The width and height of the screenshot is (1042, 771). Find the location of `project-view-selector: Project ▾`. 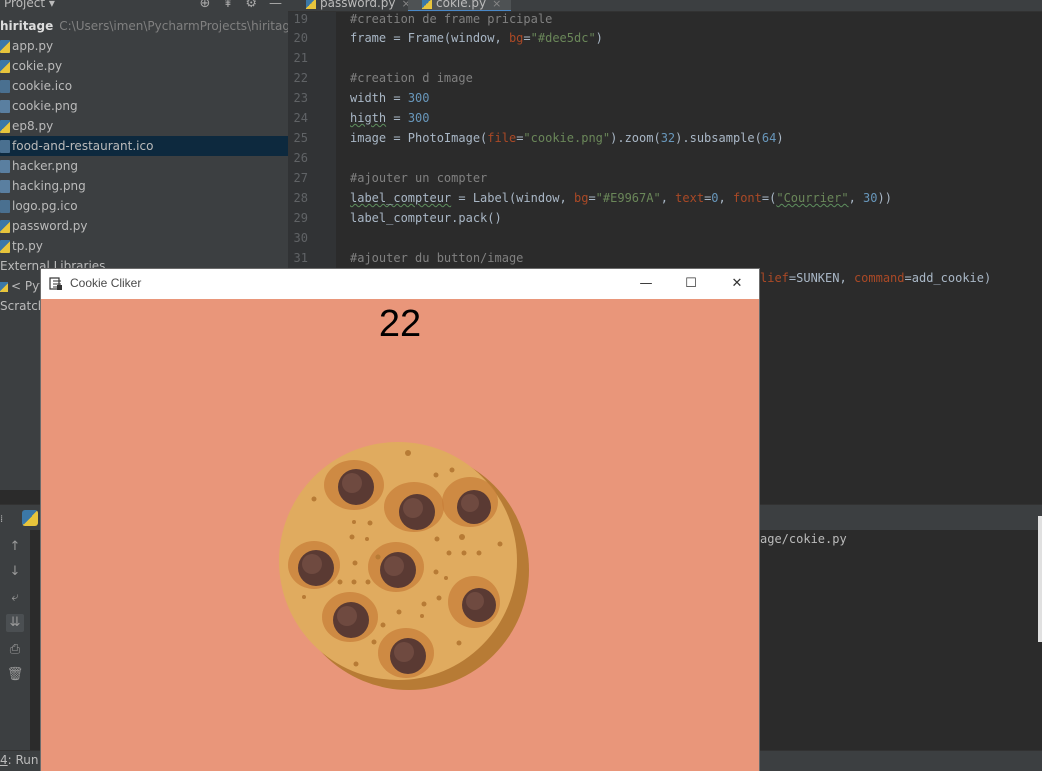

project-view-selector: Project ▾ is located at coordinates (29, 5).